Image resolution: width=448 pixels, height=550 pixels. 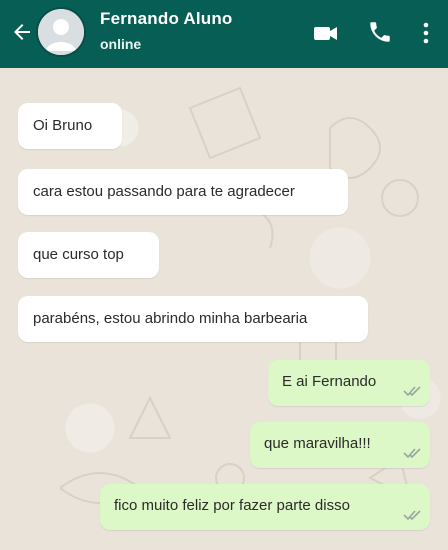 I want to click on outgoing-message: fico muito feliz por fazer parte disso, so click(x=265, y=507).